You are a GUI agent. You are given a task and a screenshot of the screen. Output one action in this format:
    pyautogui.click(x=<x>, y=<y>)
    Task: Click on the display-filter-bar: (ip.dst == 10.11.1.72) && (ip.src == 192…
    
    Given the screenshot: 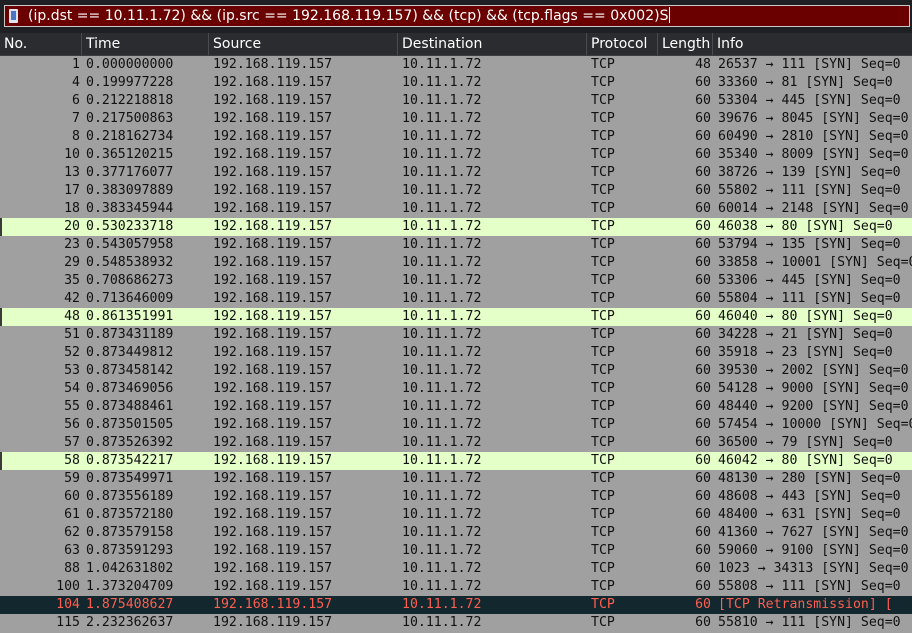 What is the action you would take?
    pyautogui.click(x=456, y=16)
    